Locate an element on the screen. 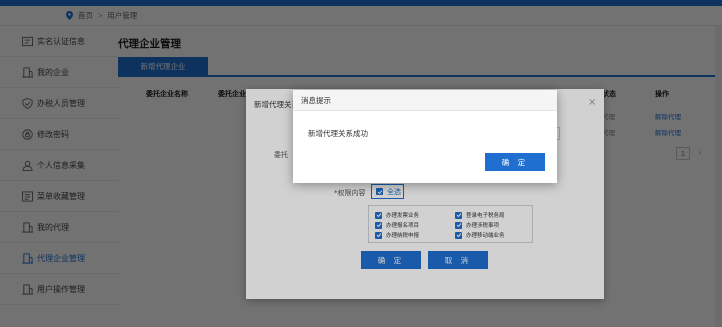 The width and height of the screenshot is (722, 327). message-ok-button: 确 定 is located at coordinates (515, 162).